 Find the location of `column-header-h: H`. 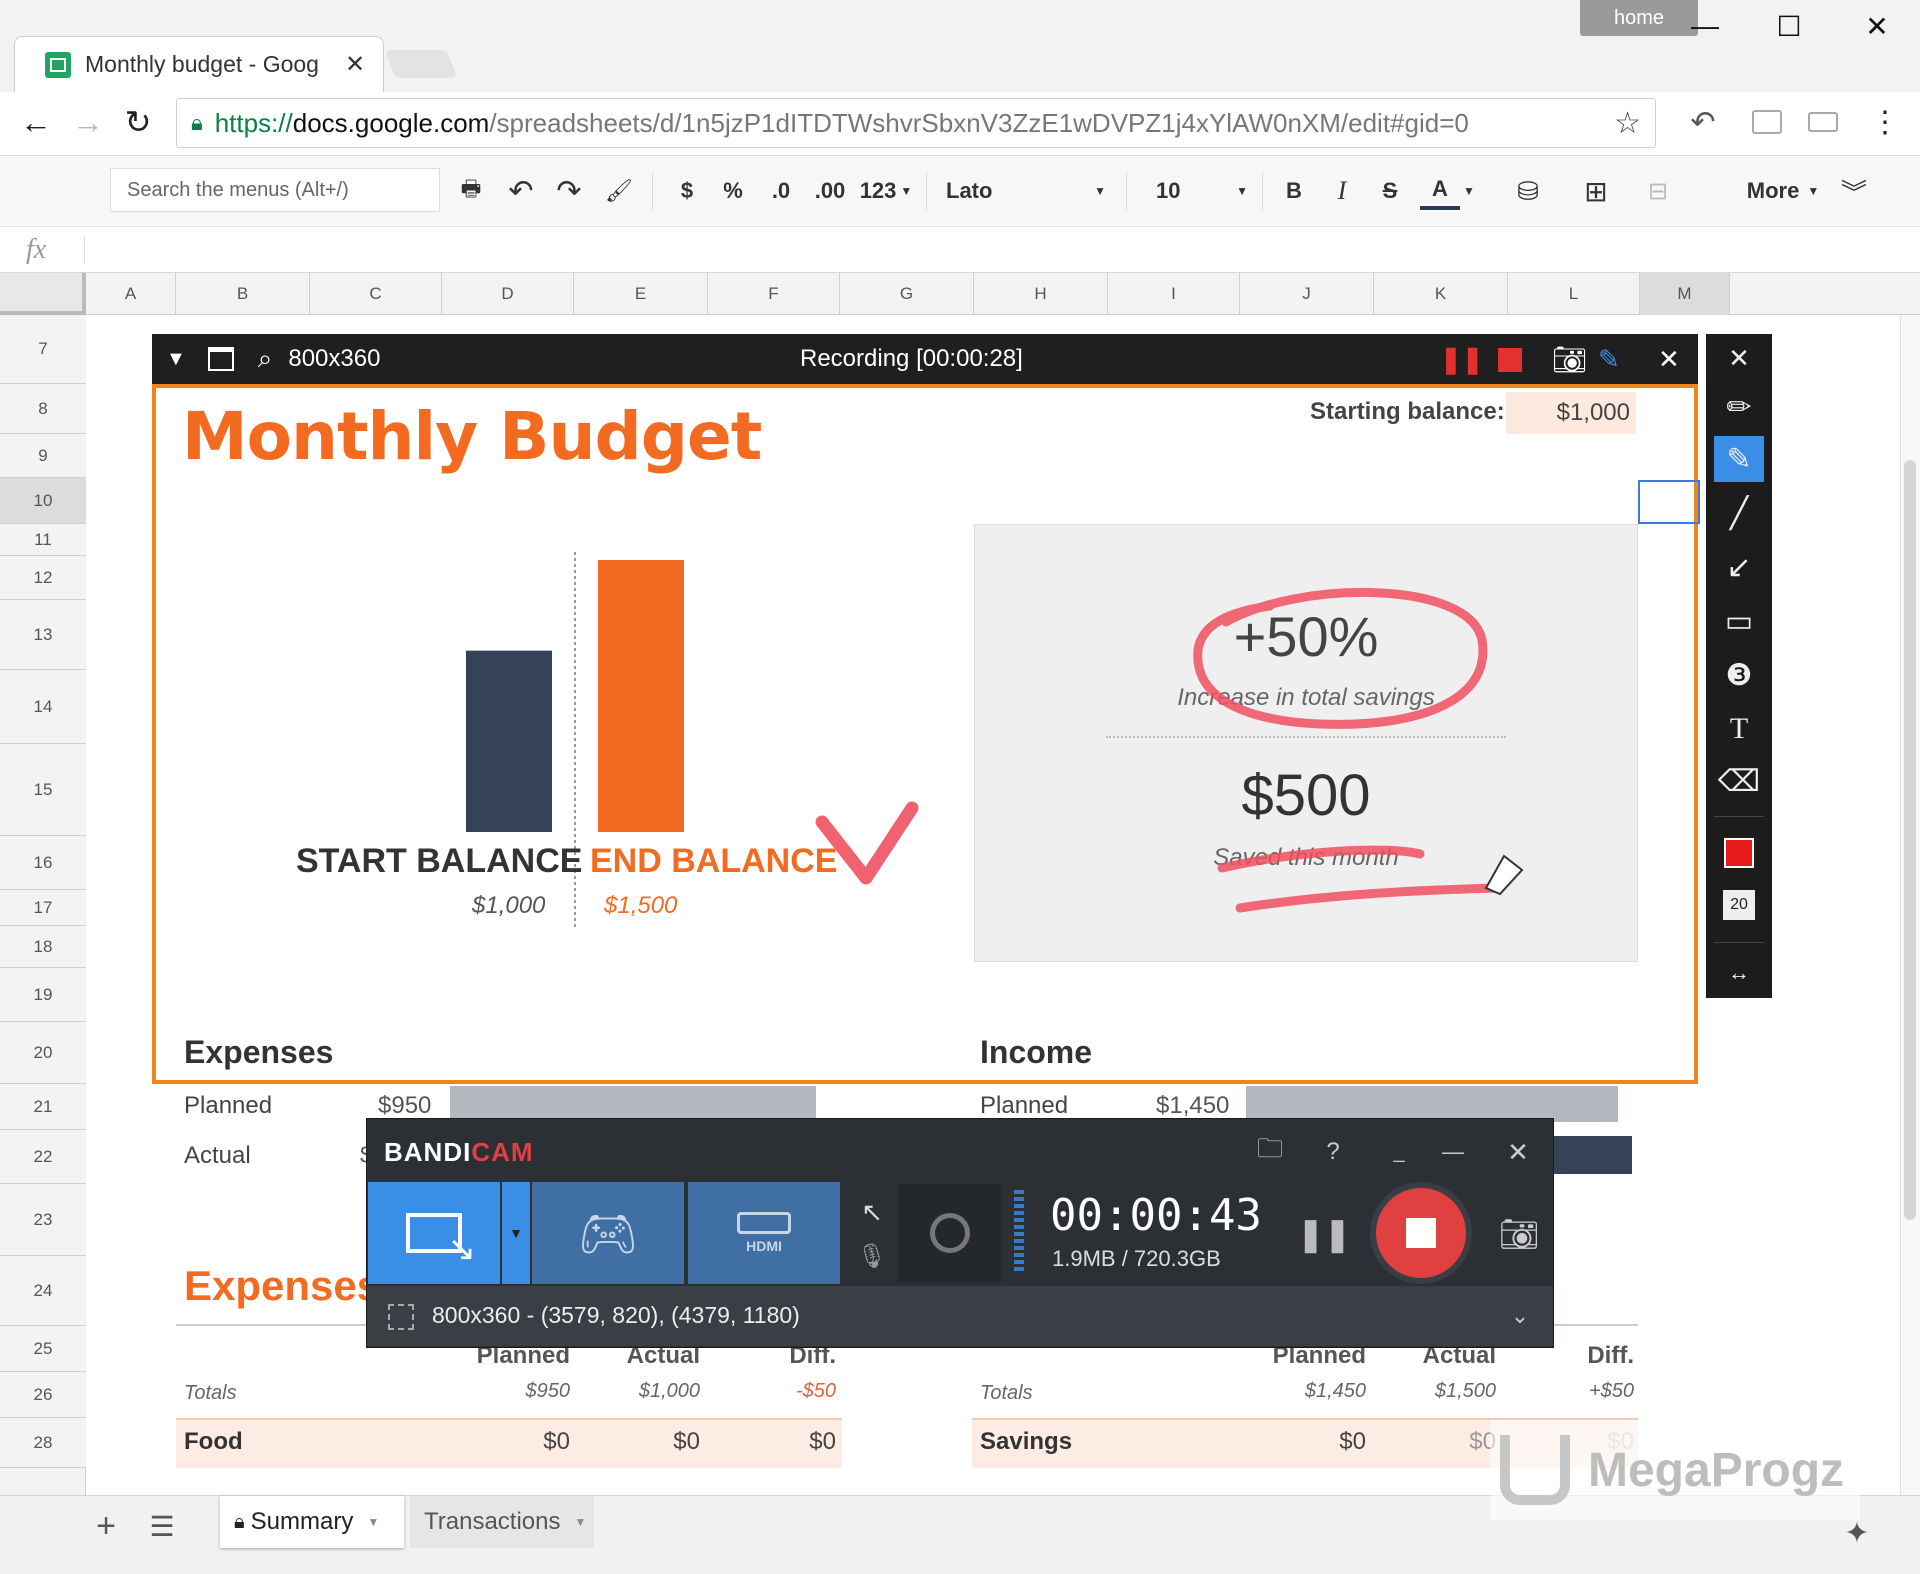

column-header-h: H is located at coordinates (1041, 294).